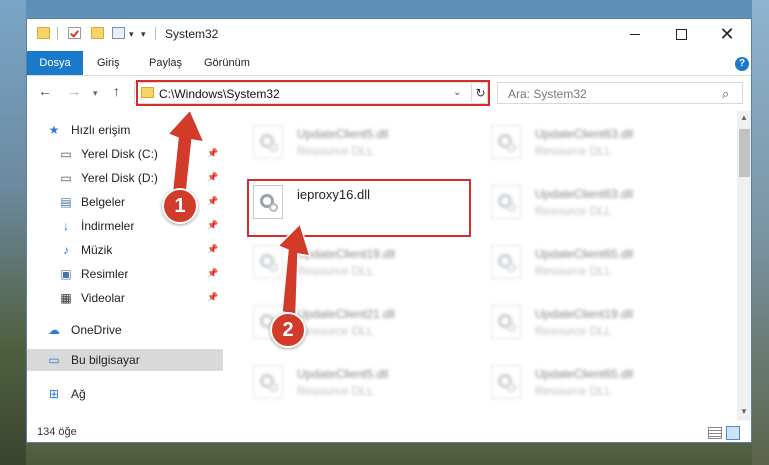  What do you see at coordinates (744, 153) in the screenshot?
I see `scroll-thumb` at bounding box center [744, 153].